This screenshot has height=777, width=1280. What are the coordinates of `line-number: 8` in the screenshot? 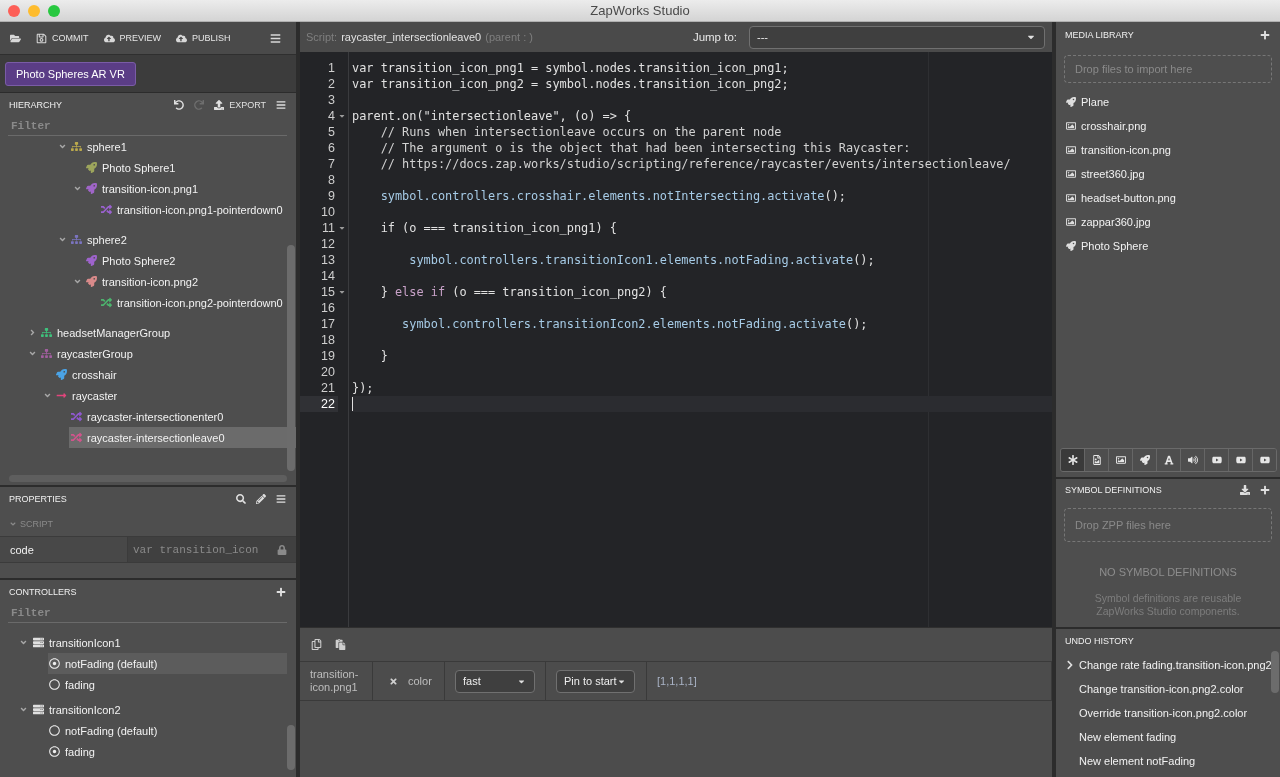 It's located at (331, 180).